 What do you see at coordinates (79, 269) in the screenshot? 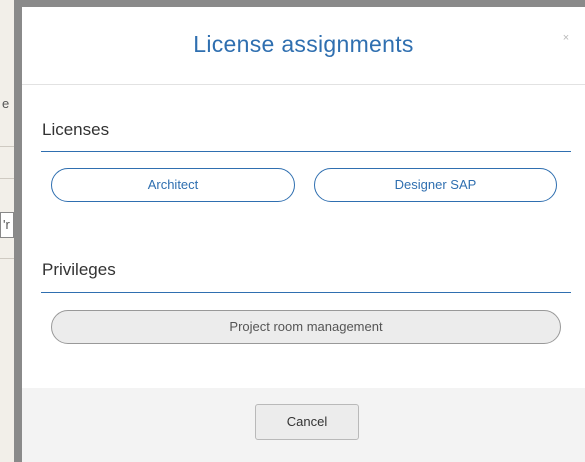
I see `privileges-heading: Privileges` at bounding box center [79, 269].